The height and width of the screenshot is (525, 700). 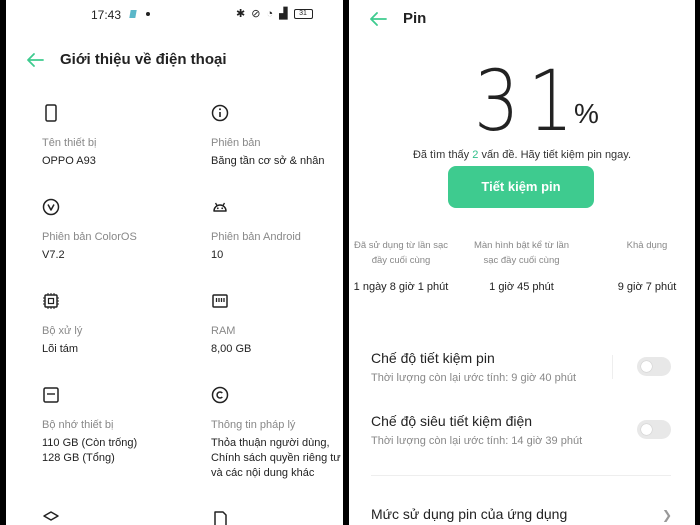 I want to click on ram-icon, so click(x=220, y=301).